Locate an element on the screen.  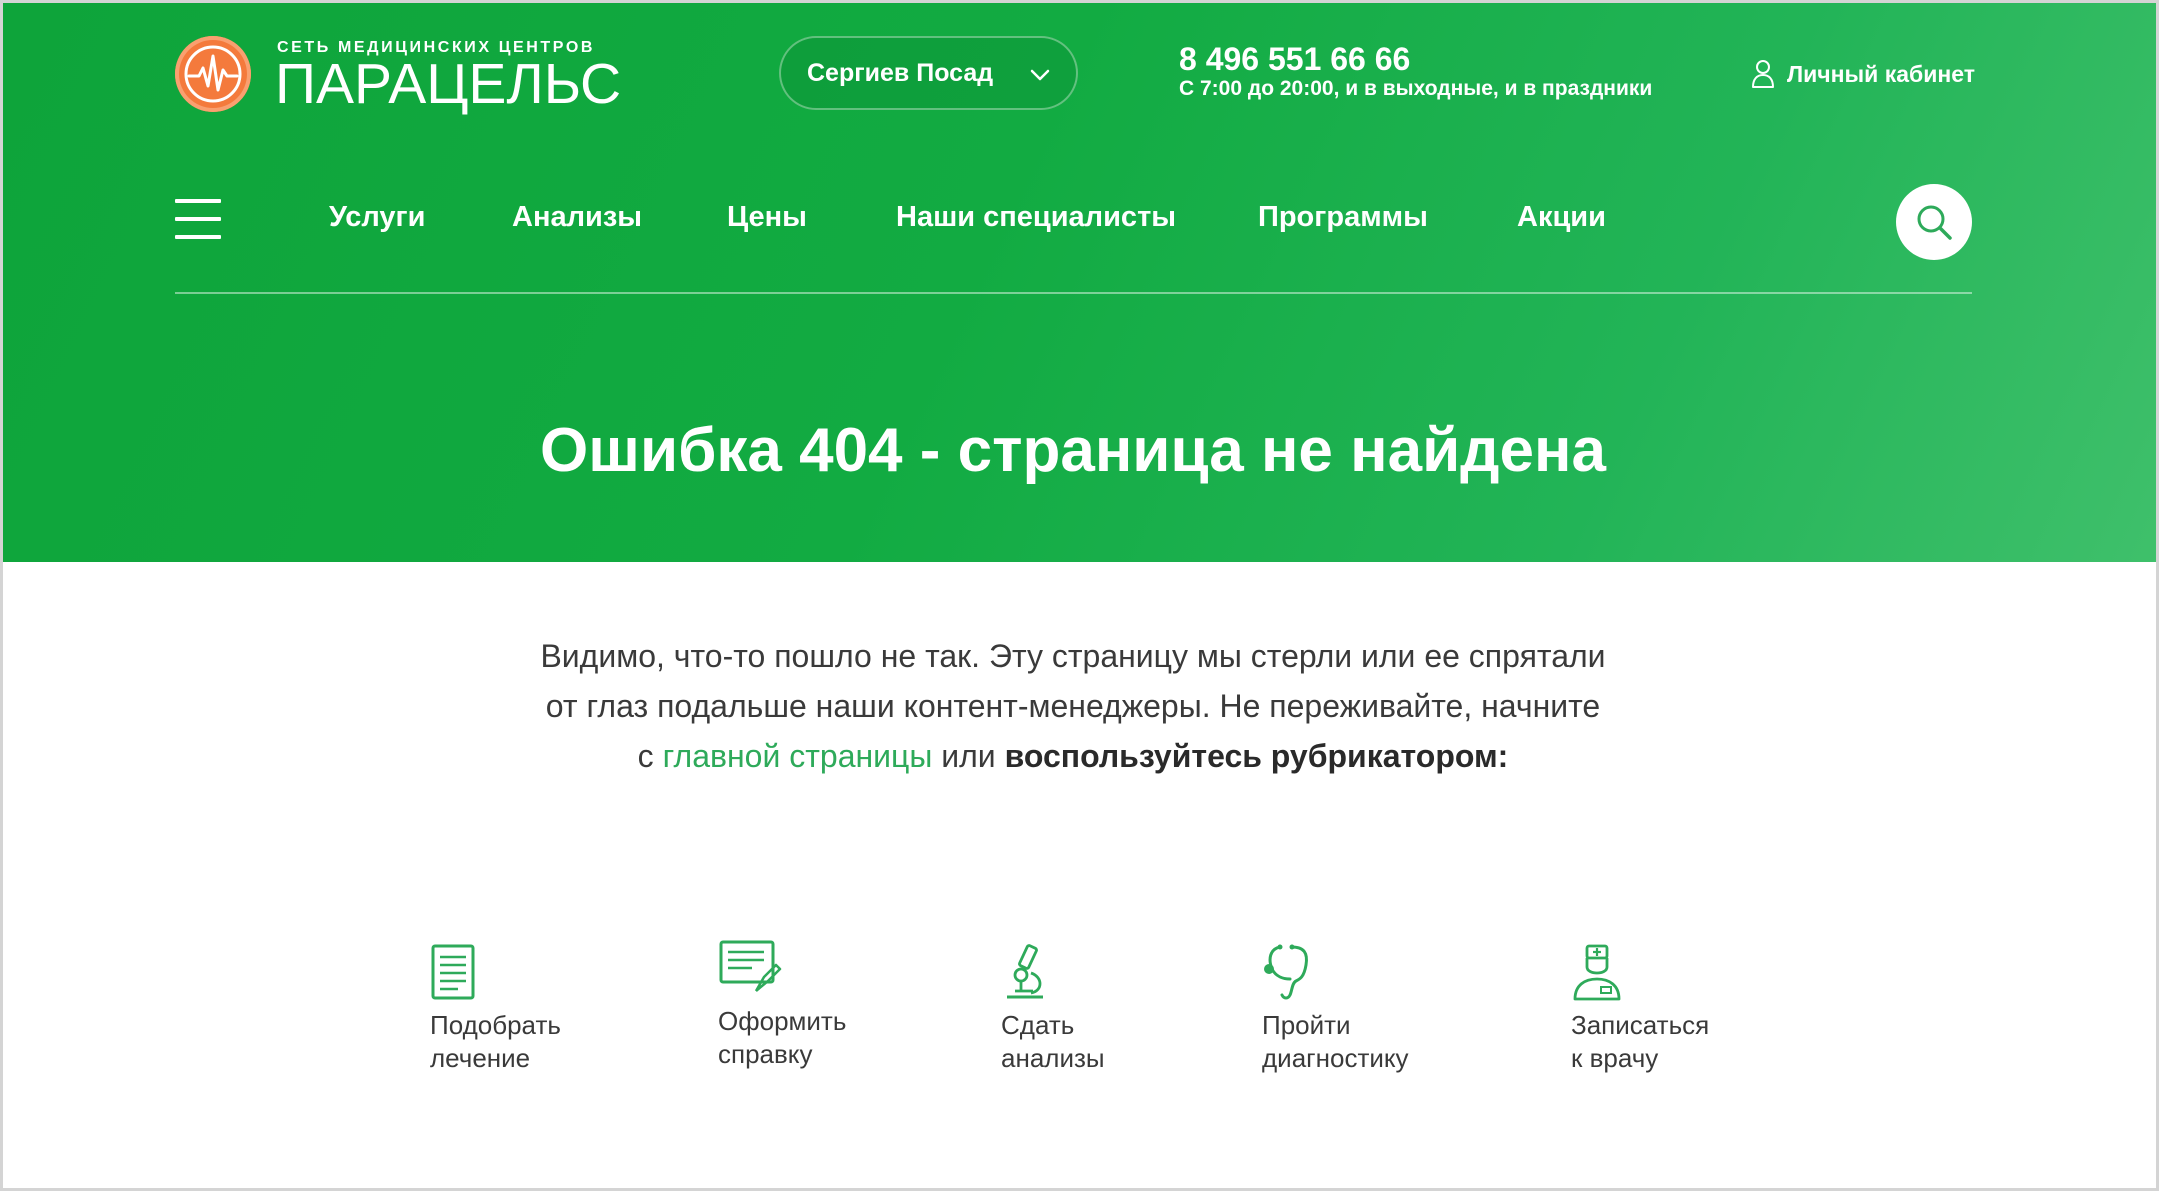
nav-item-services: Услуги is located at coordinates (377, 217).